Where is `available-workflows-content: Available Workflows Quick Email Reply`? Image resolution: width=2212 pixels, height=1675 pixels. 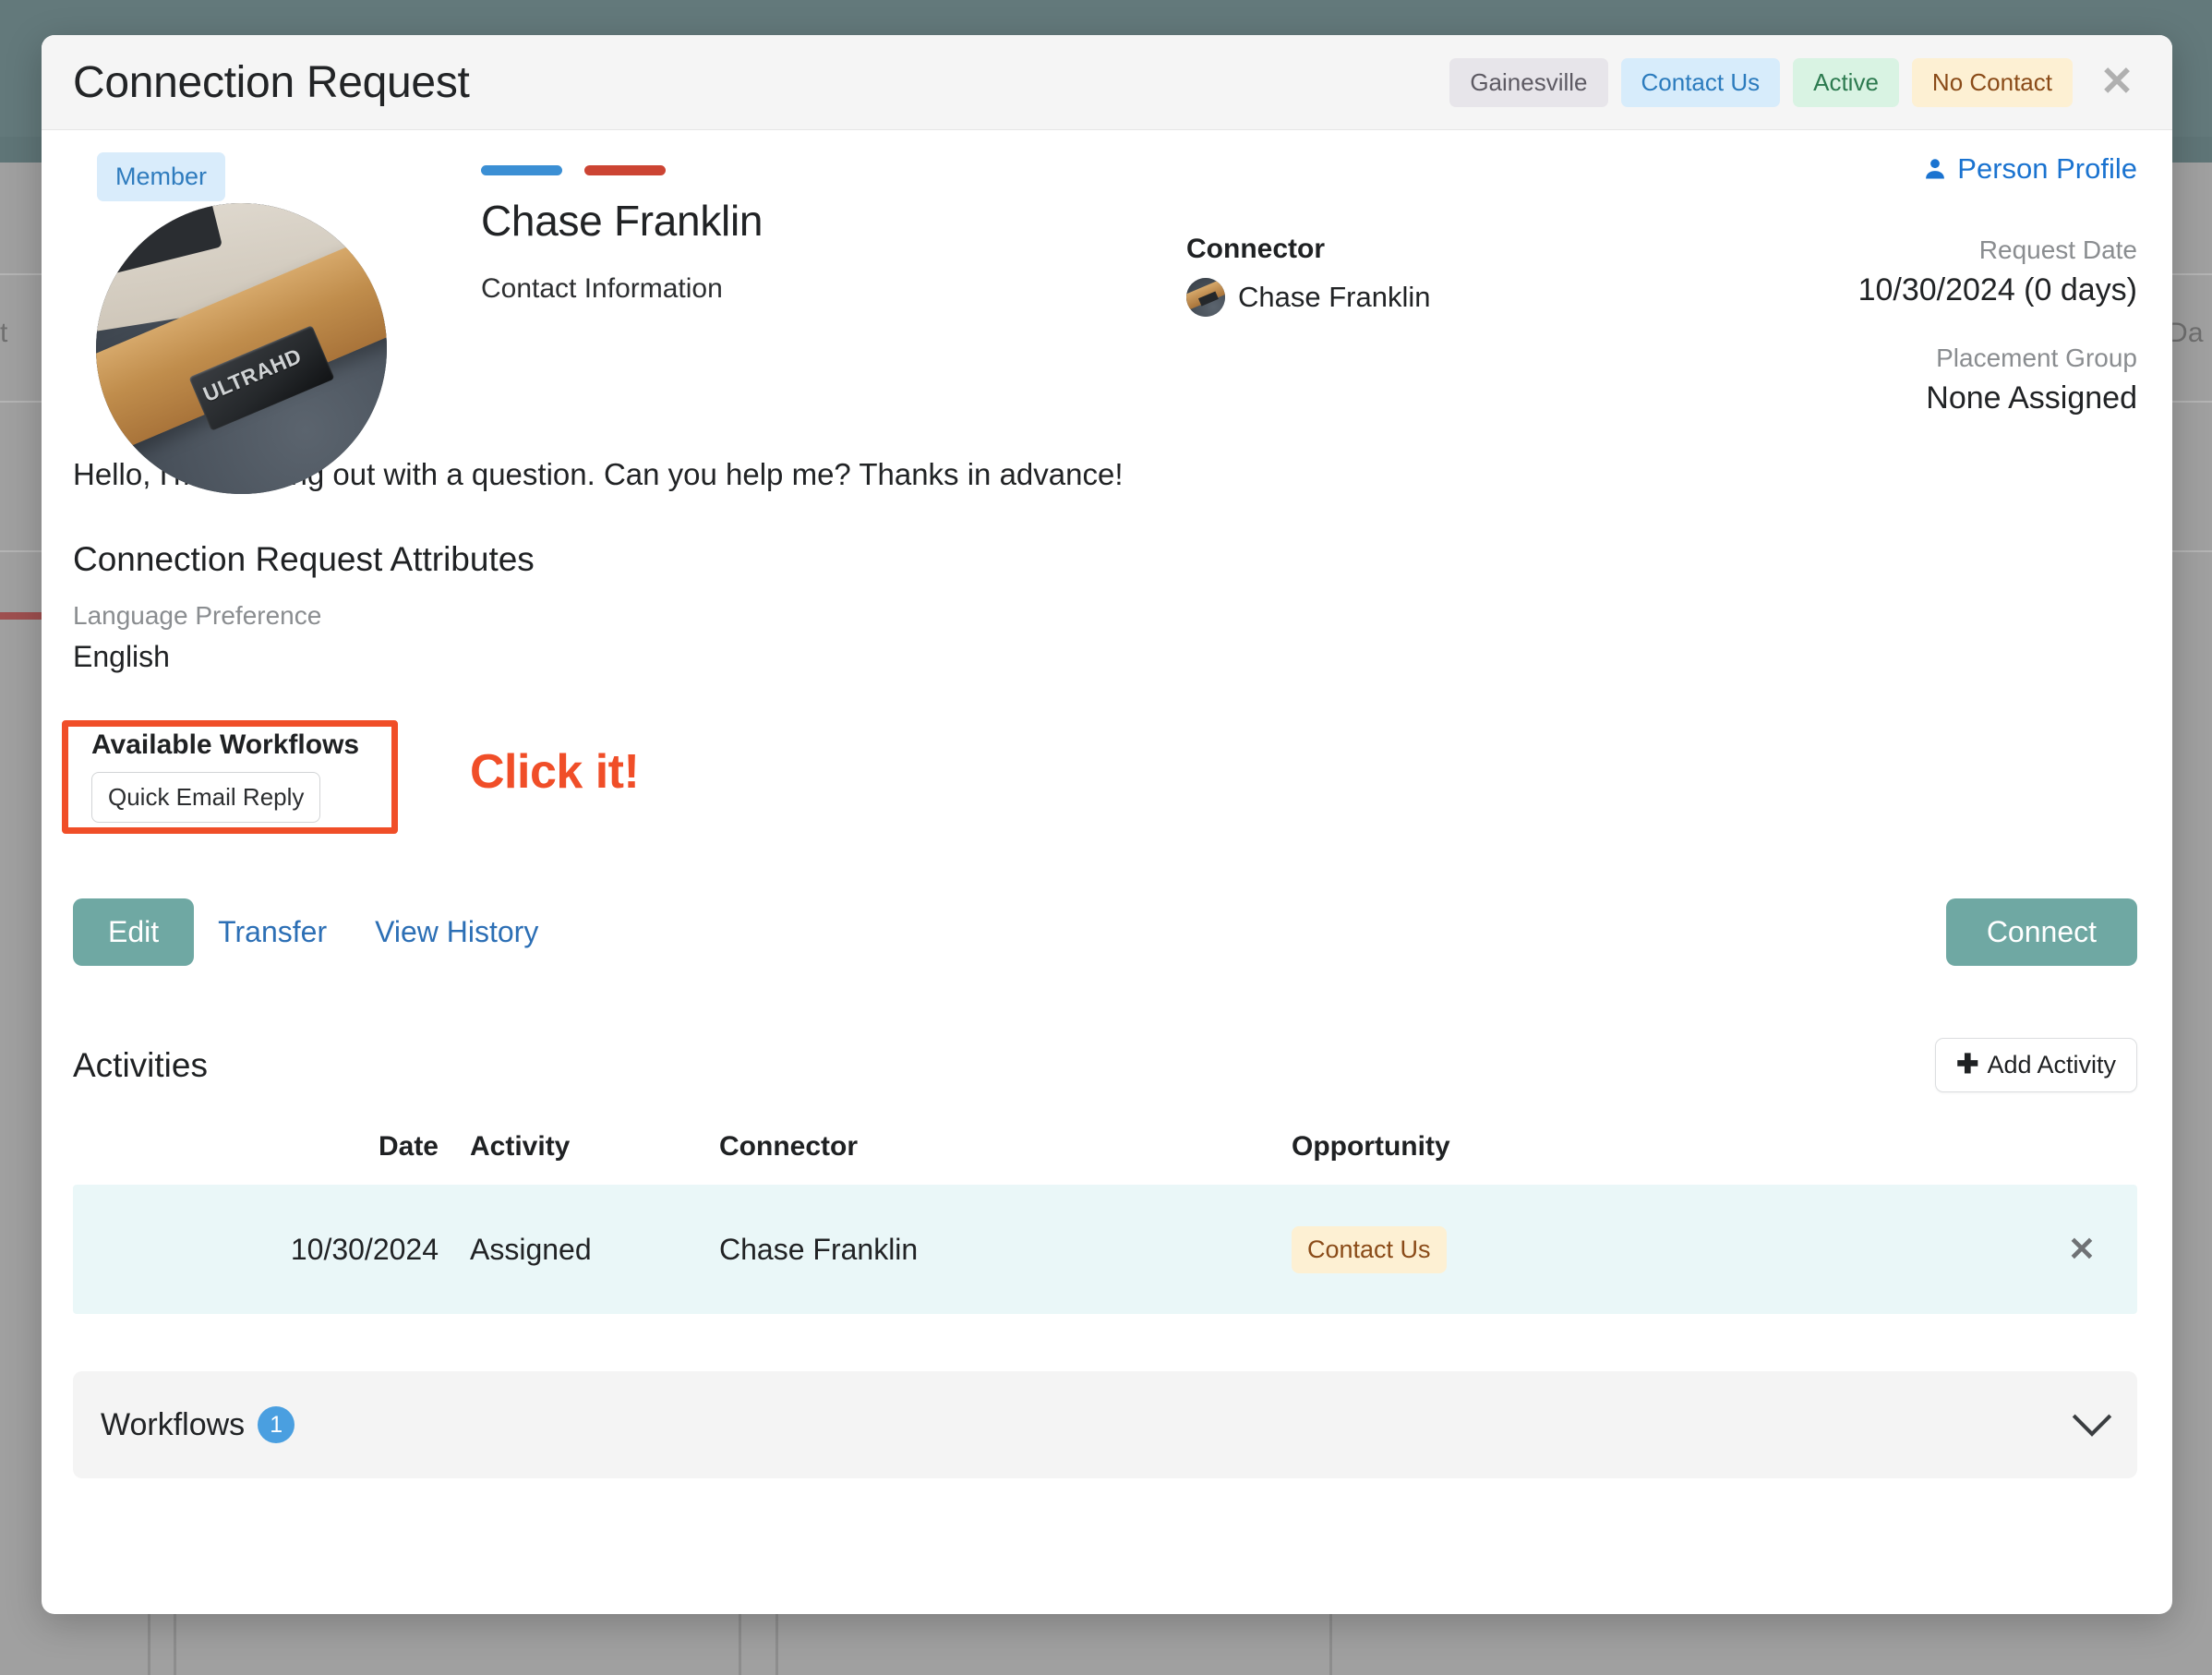 available-workflows-content: Available Workflows Quick Email Reply is located at coordinates (243, 776).